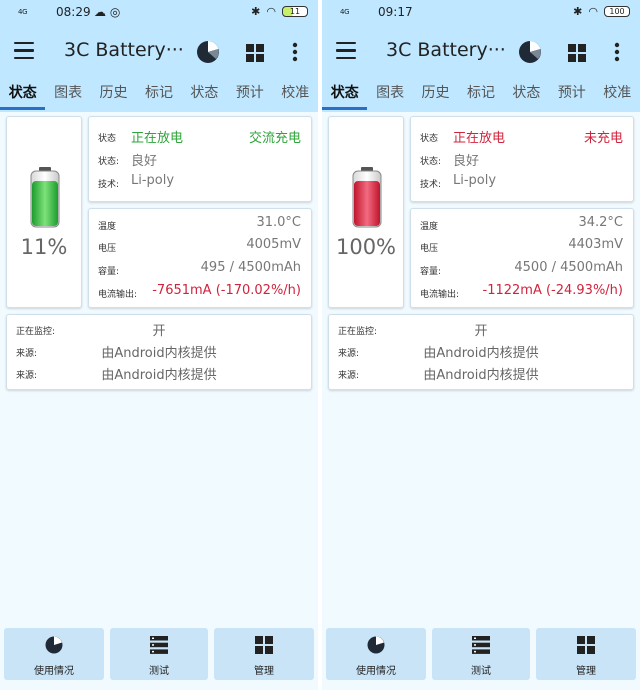 The image size is (640, 690). Describe the element at coordinates (595, 244) in the screenshot. I see `voltage-value: 4403mV` at that location.